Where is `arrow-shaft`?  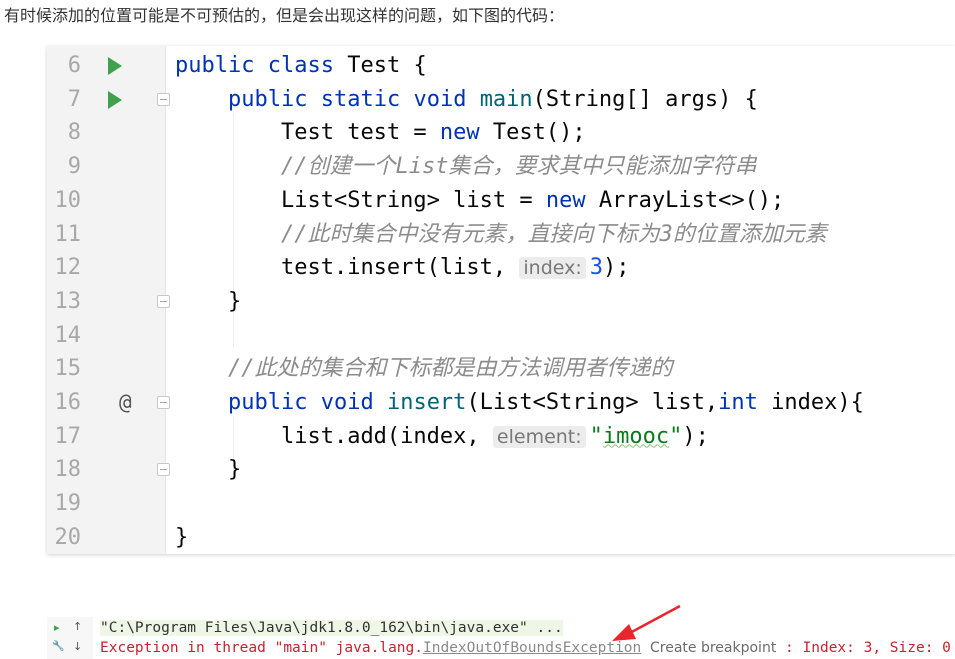 arrow-shaft is located at coordinates (654, 620).